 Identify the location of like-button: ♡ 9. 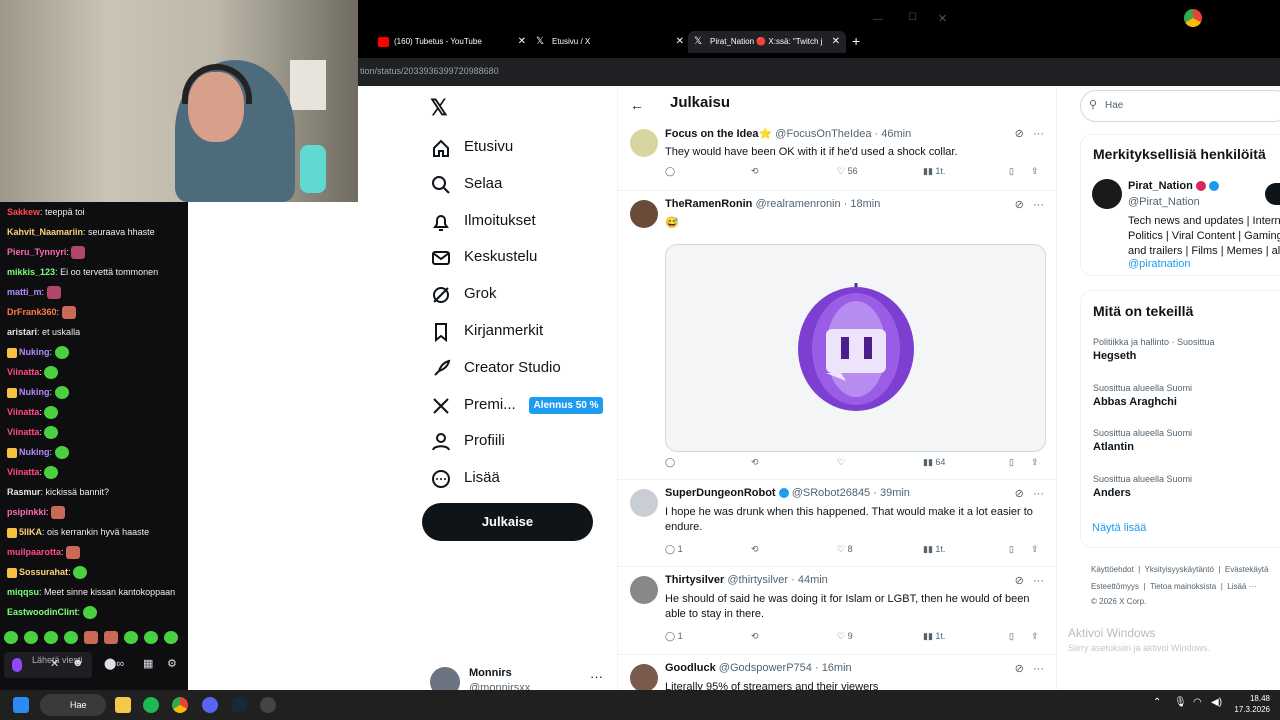
(845, 636).